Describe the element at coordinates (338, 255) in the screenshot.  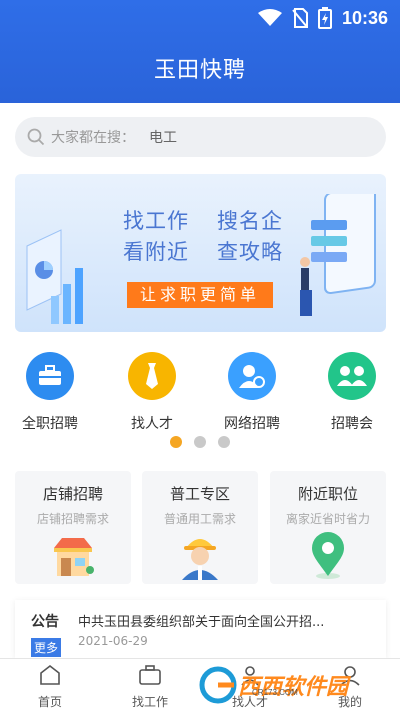
I see `phone-illustration` at that location.